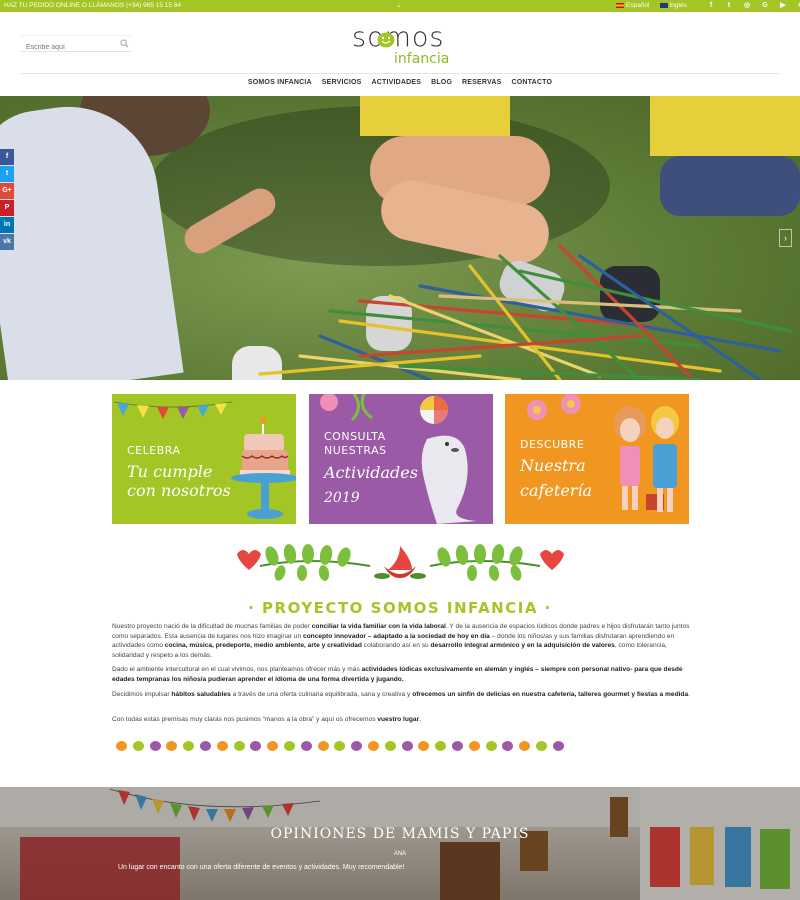 This screenshot has height=900, width=800. I want to click on search-box, so click(76, 45).